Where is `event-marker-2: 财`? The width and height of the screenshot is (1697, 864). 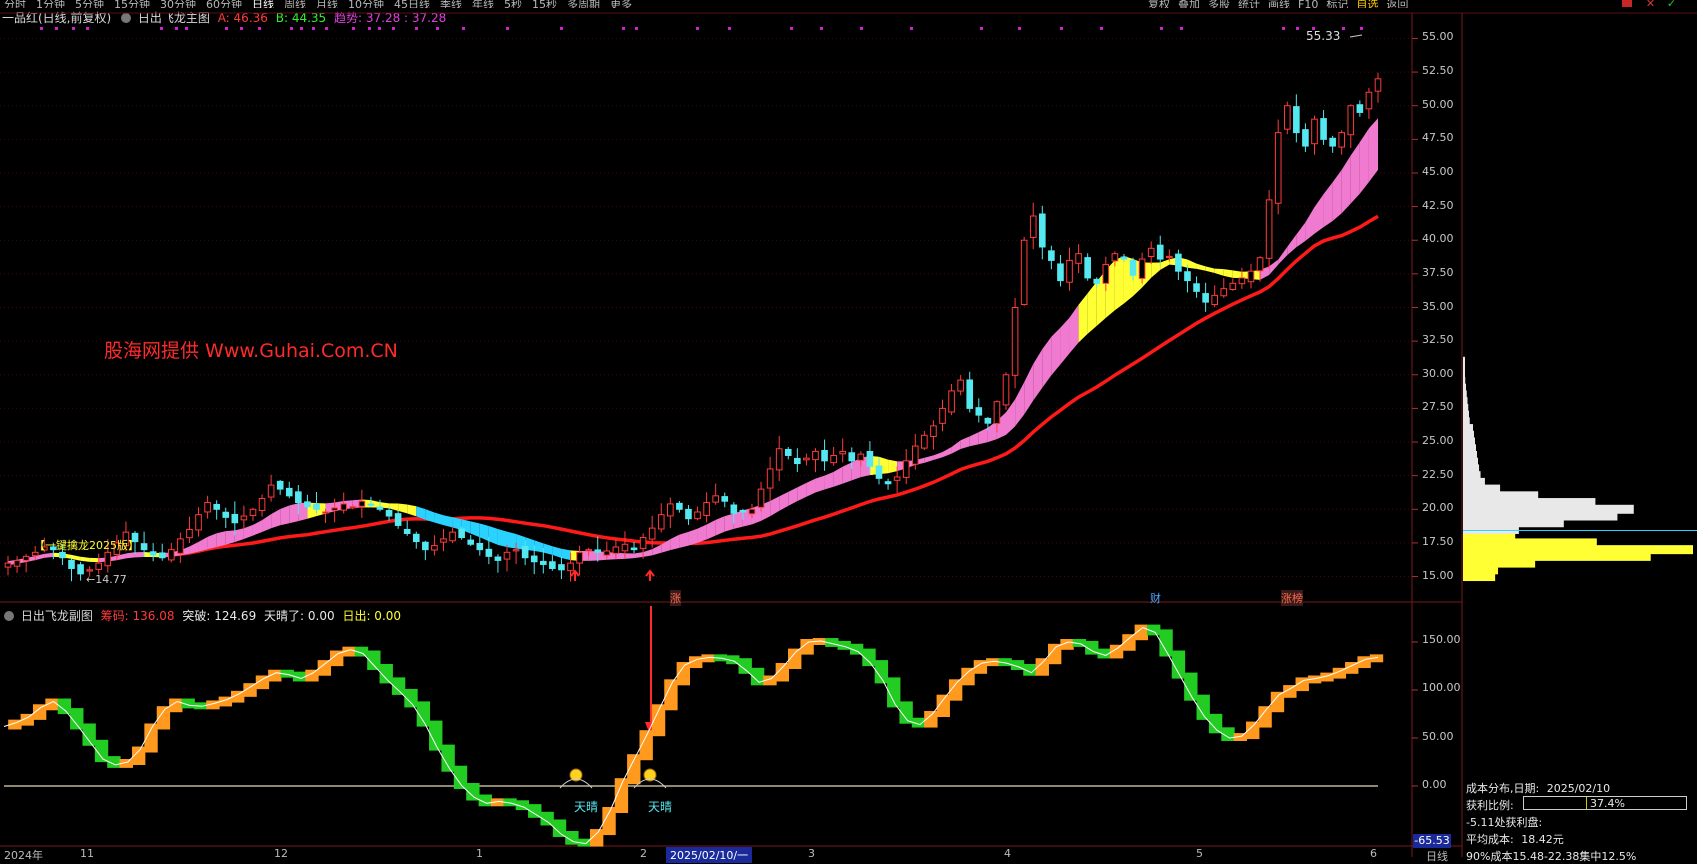
event-marker-2: 财 is located at coordinates (1155, 598).